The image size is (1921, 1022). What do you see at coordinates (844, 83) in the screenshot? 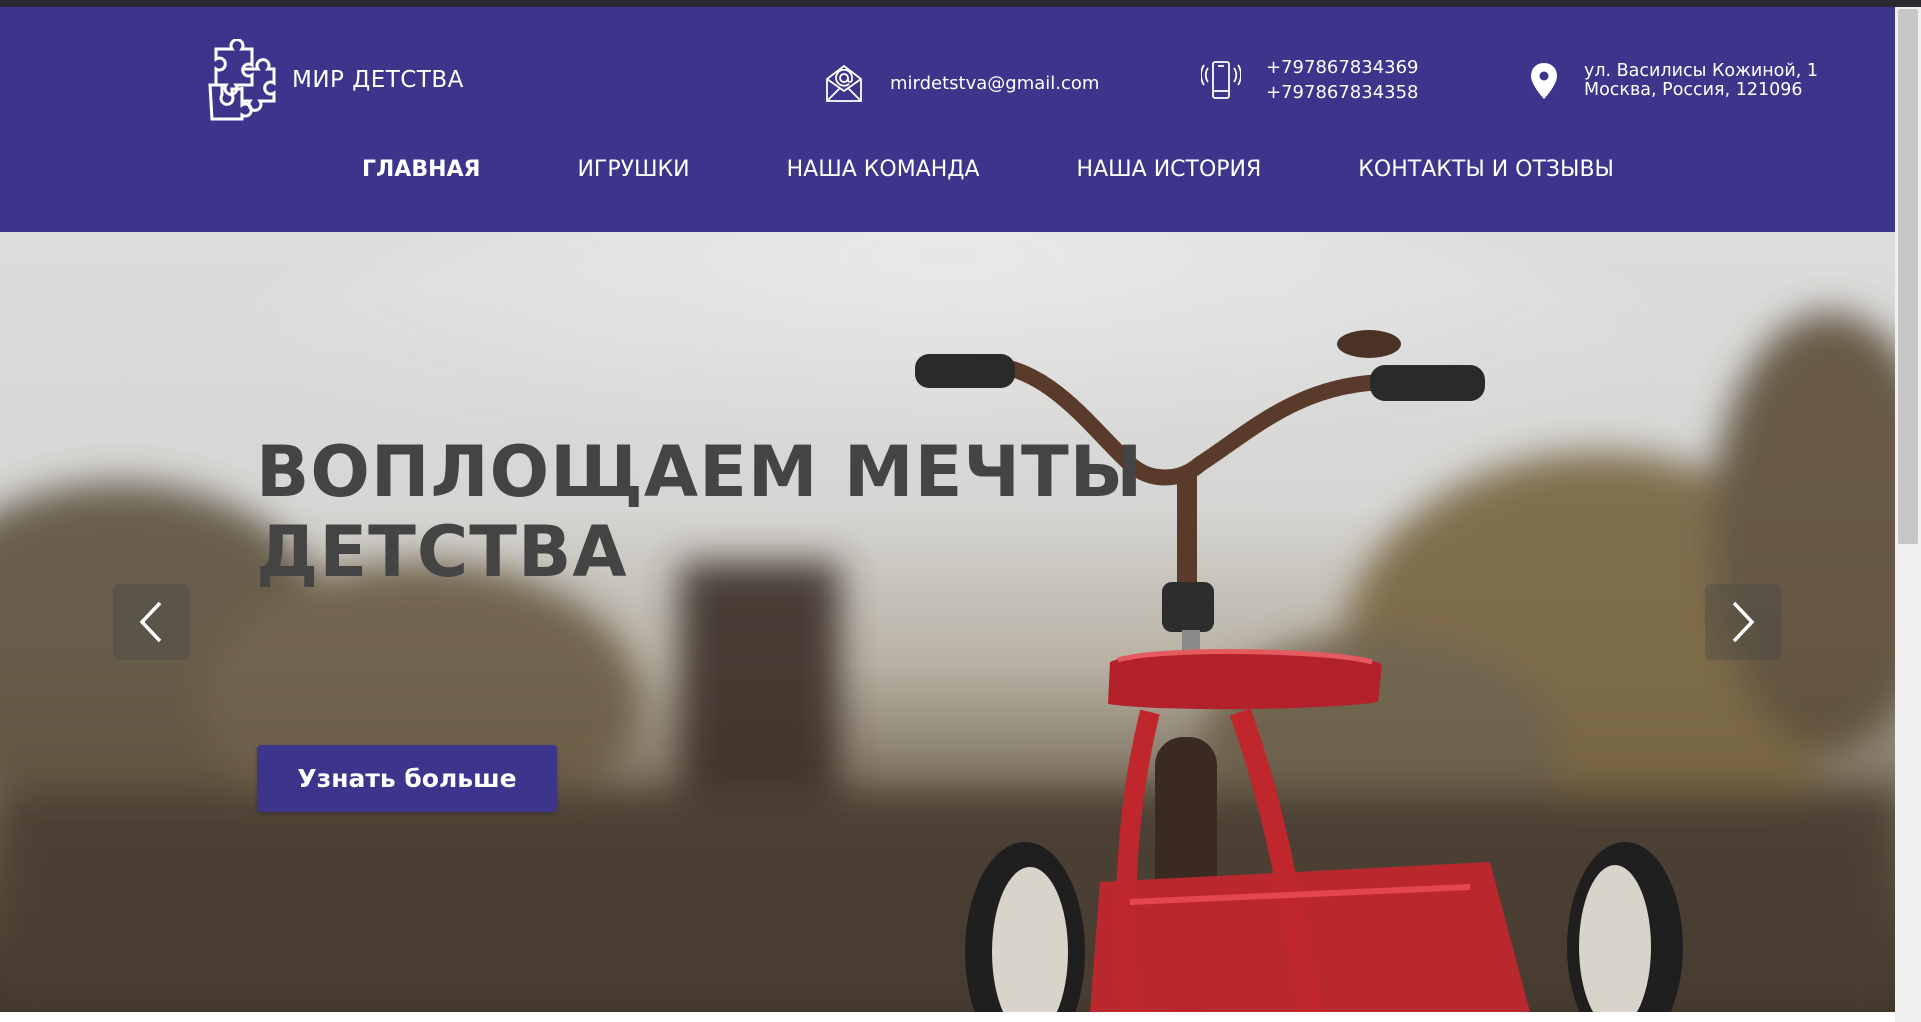
I see `envelope-icon` at bounding box center [844, 83].